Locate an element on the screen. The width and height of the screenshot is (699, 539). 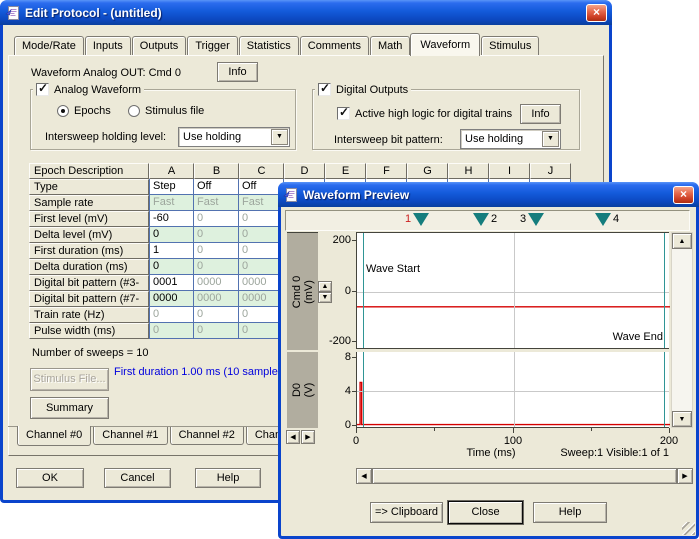
column-header-c: C is located at coordinates (261, 171).